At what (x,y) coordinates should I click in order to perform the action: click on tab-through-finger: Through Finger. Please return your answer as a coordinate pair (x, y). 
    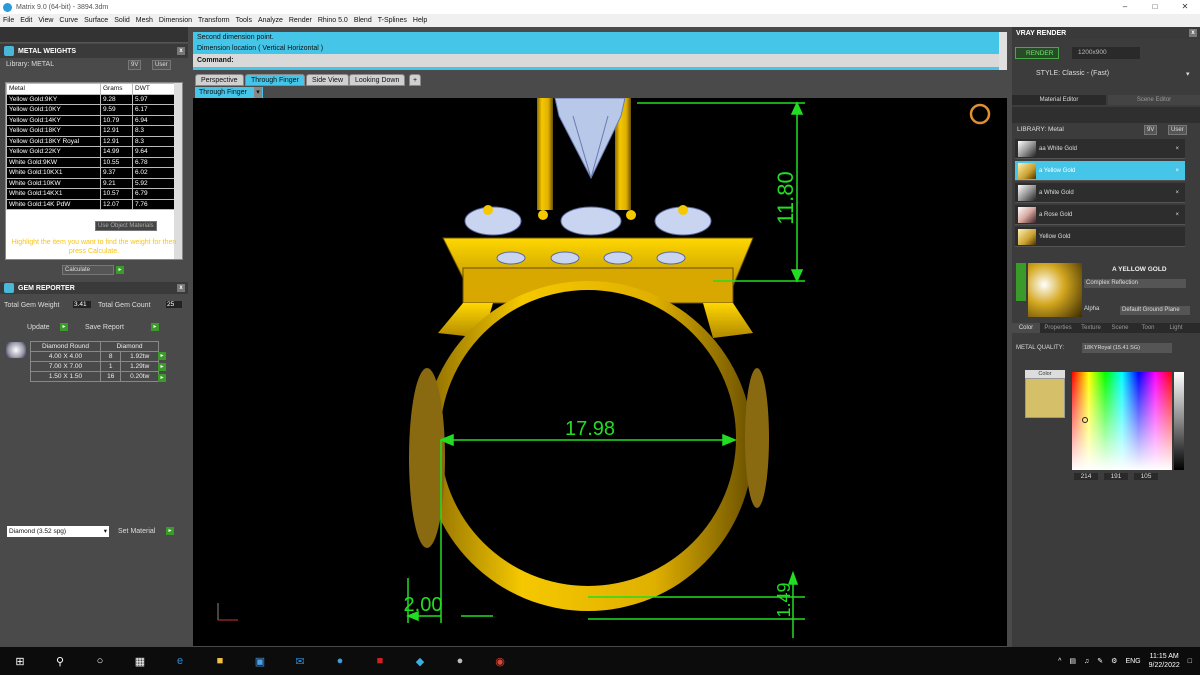
    Looking at the image, I should click on (275, 80).